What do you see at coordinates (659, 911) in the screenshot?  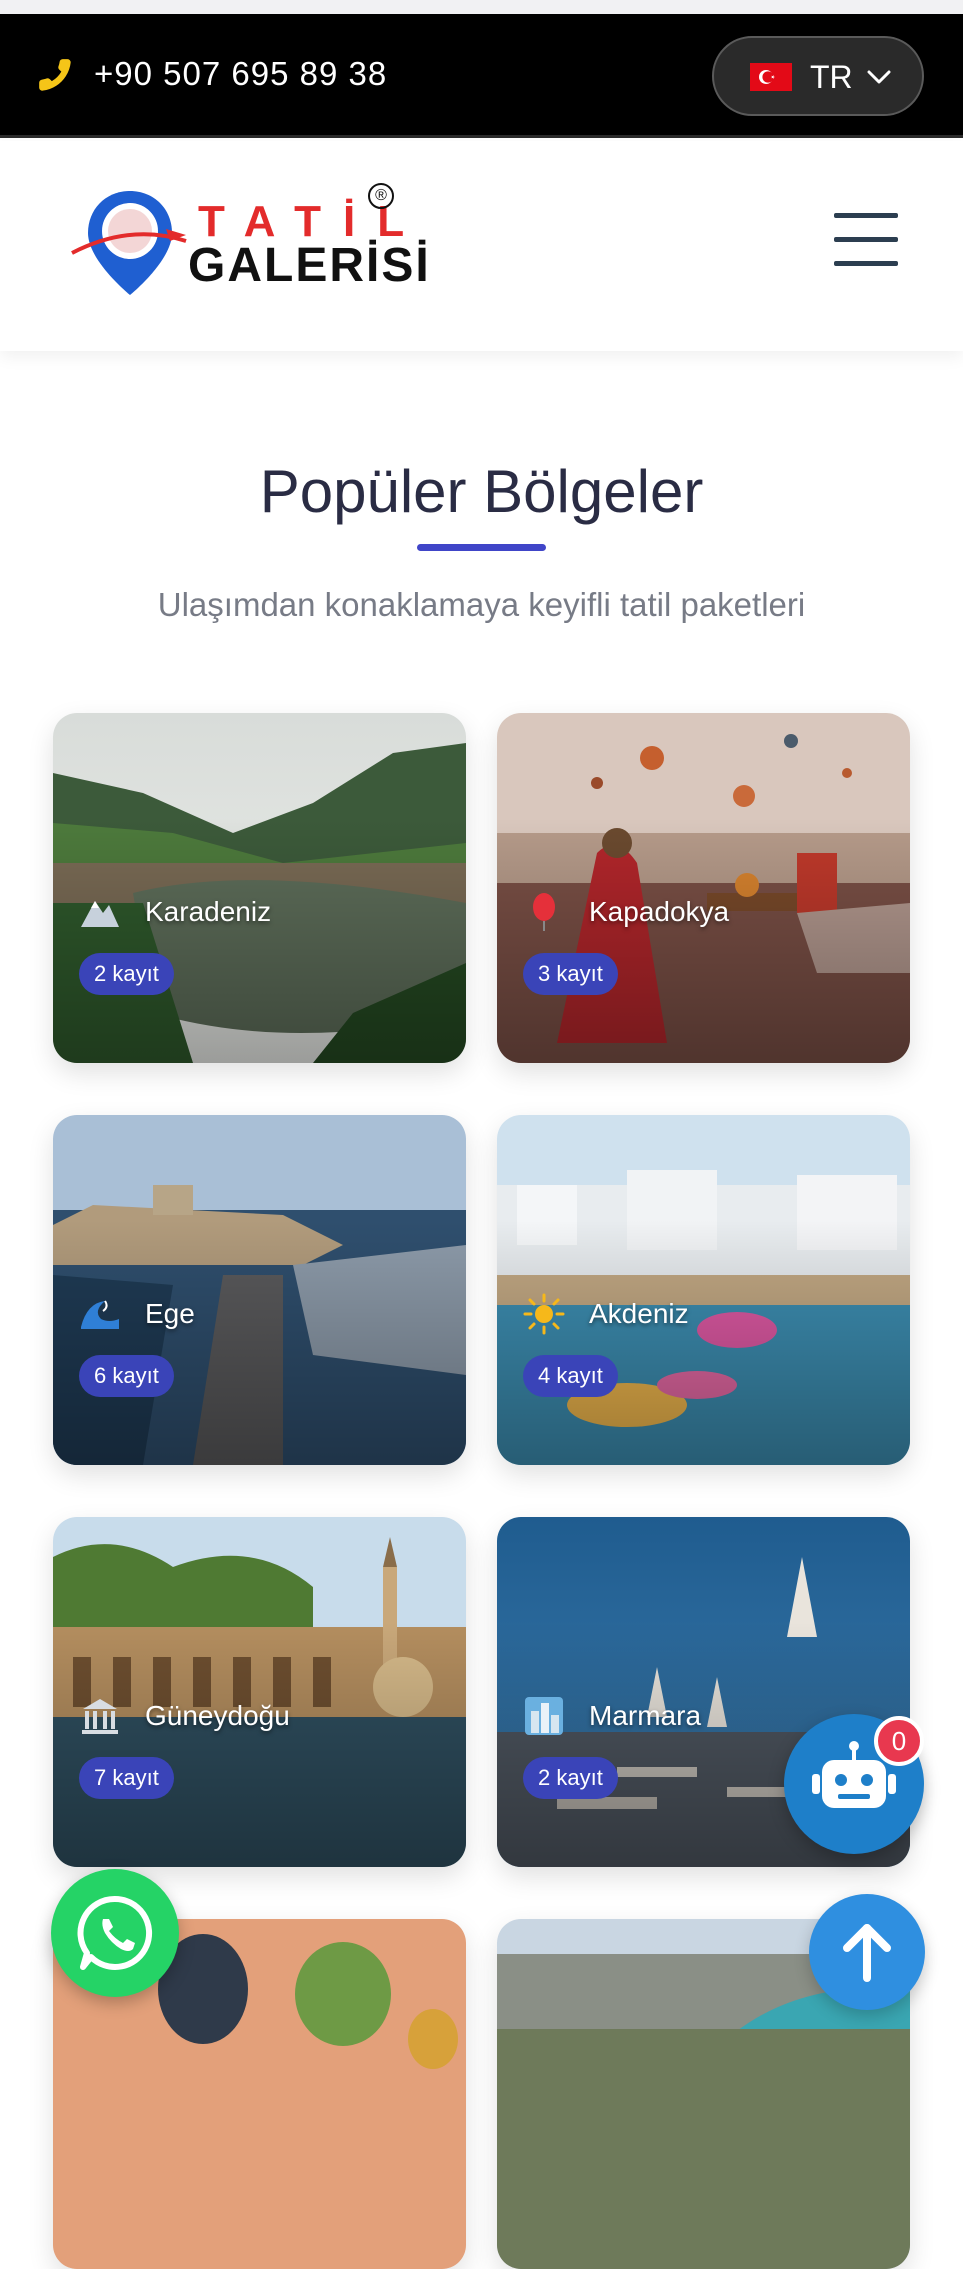 I see `region-name: Kapadokya` at bounding box center [659, 911].